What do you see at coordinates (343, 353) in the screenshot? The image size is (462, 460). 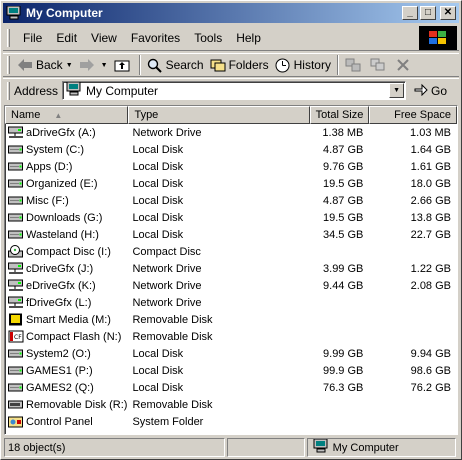 I see `list-item-total-size: 9.99 GB` at bounding box center [343, 353].